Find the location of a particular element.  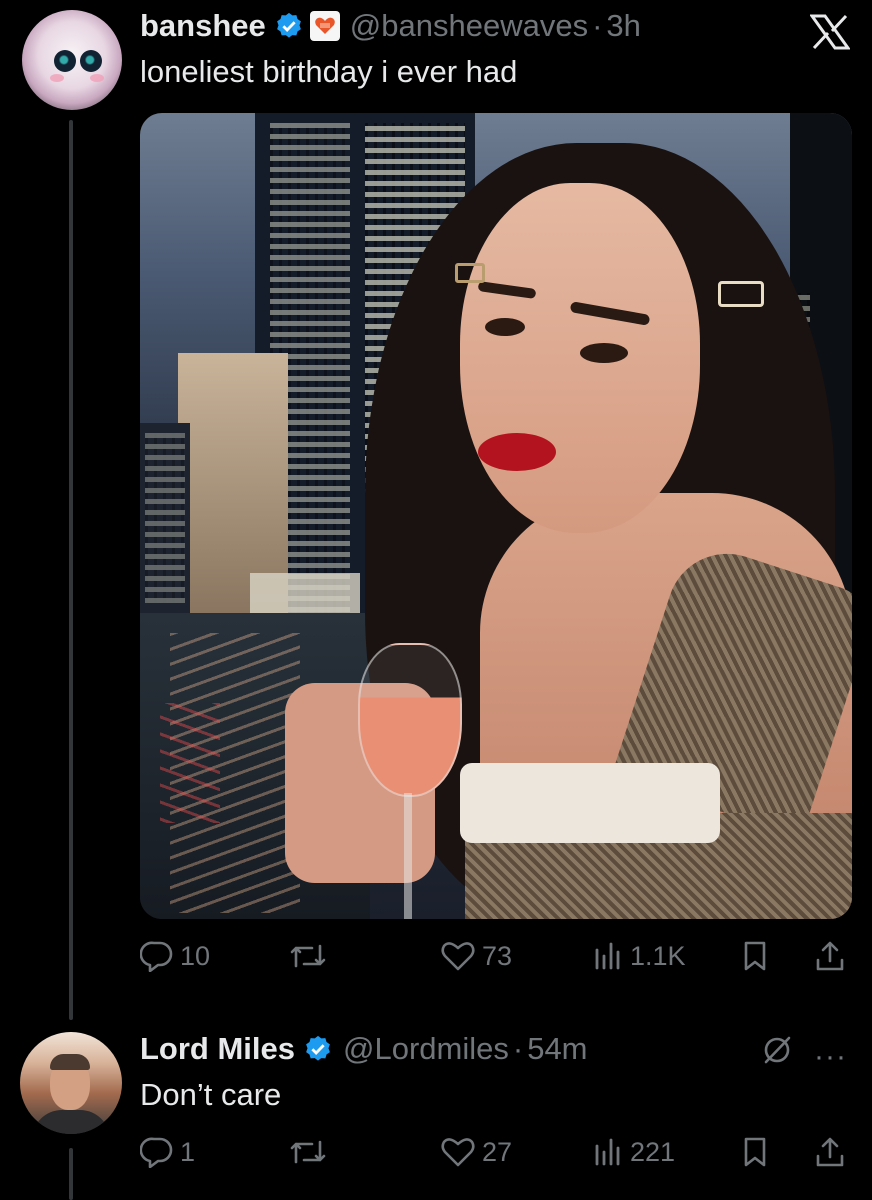

bodice is located at coordinates (590, 803).